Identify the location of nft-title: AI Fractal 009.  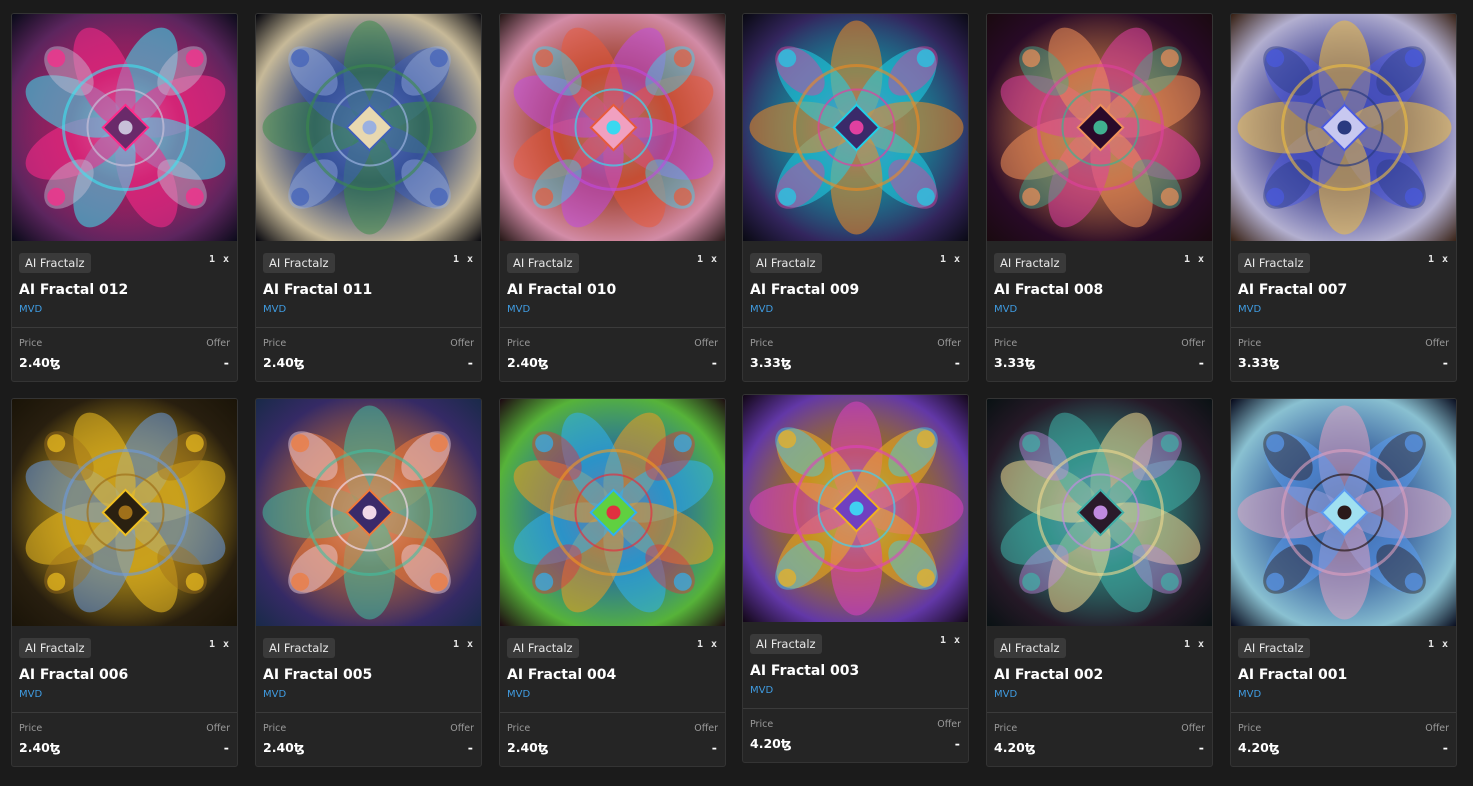
(804, 290).